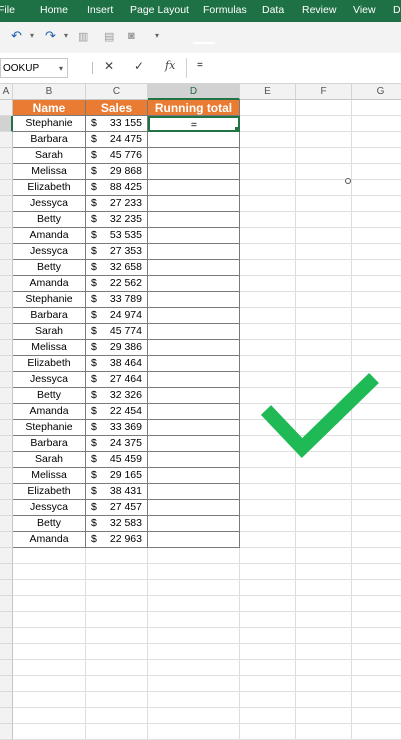 The width and height of the screenshot is (401, 740). I want to click on table-header-running-total: Running total, so click(194, 108).